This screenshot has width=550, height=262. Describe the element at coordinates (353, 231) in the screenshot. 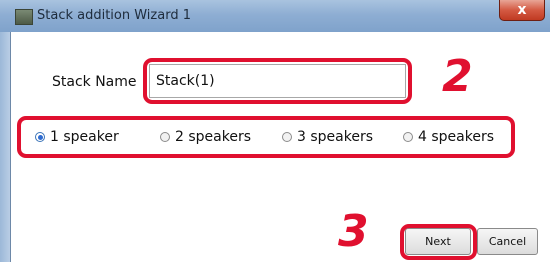

I see `step-number-3: 3` at that location.